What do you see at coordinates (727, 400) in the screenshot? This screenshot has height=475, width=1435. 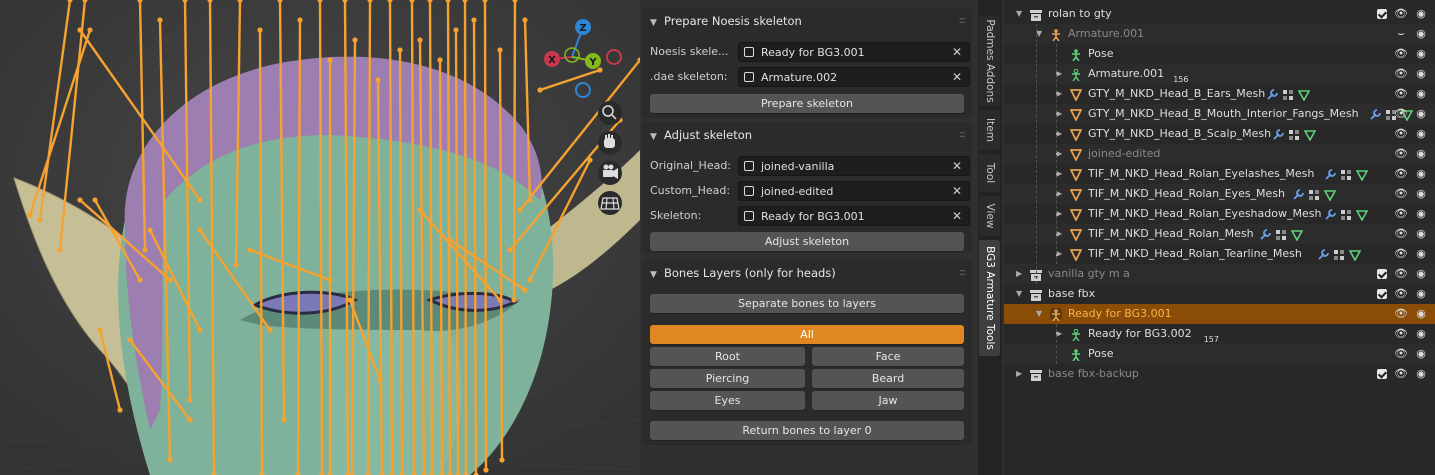 I see `layer-eyes-button: Eyes` at bounding box center [727, 400].